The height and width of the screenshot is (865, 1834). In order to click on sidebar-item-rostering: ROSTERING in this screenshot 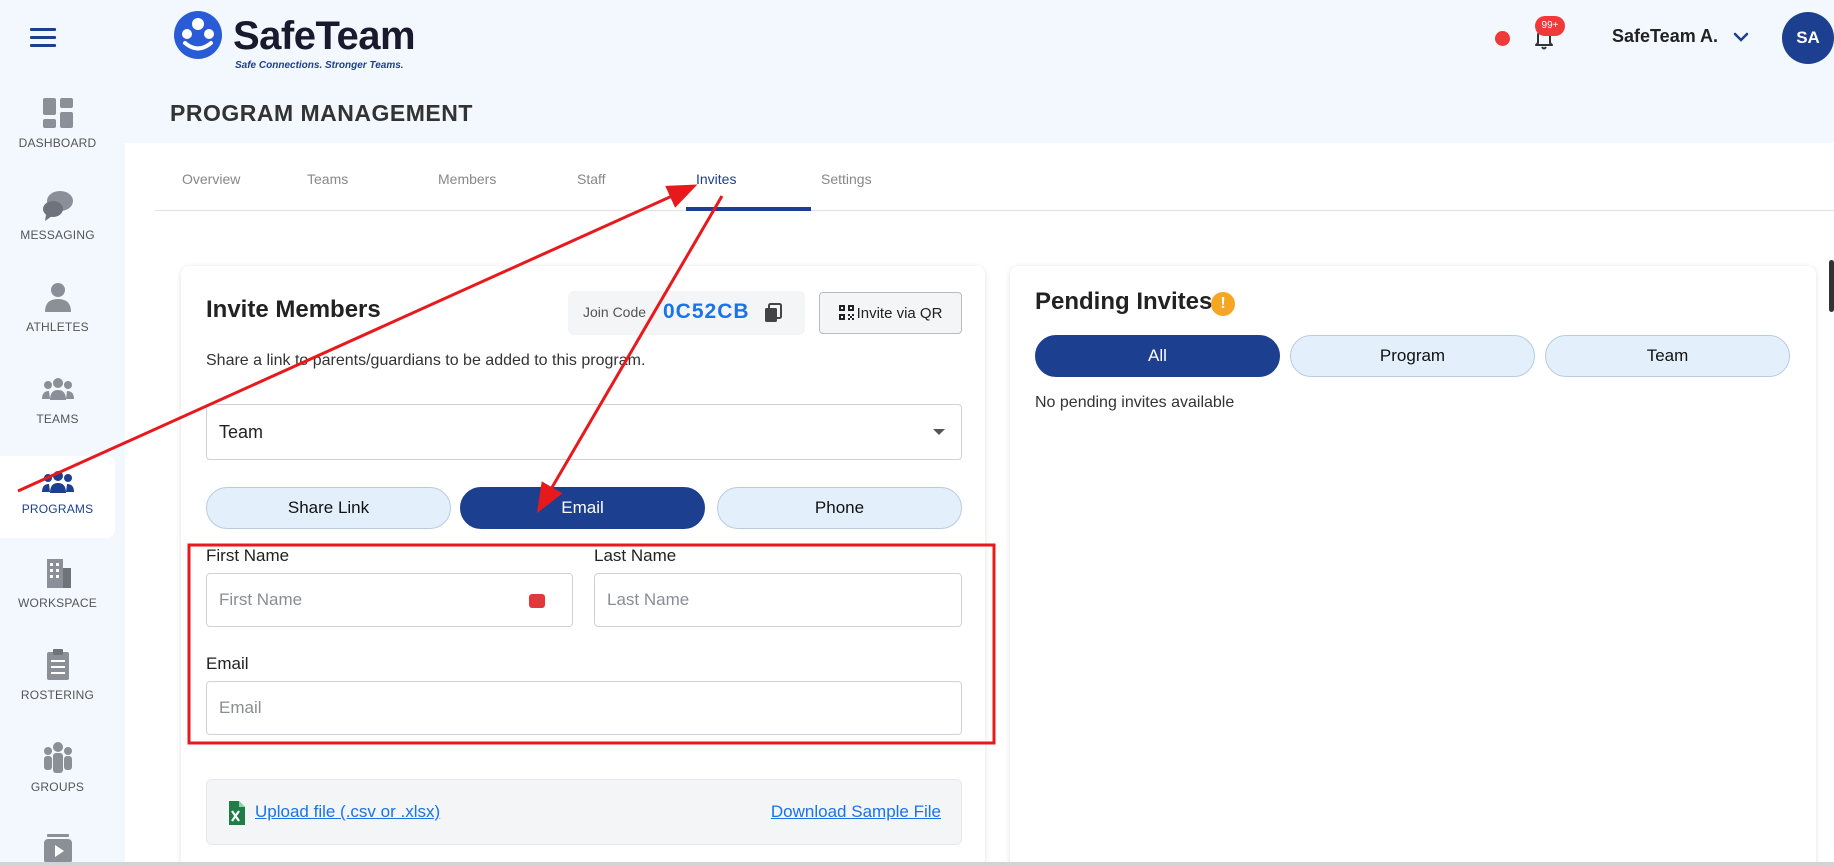, I will do `click(57, 692)`.